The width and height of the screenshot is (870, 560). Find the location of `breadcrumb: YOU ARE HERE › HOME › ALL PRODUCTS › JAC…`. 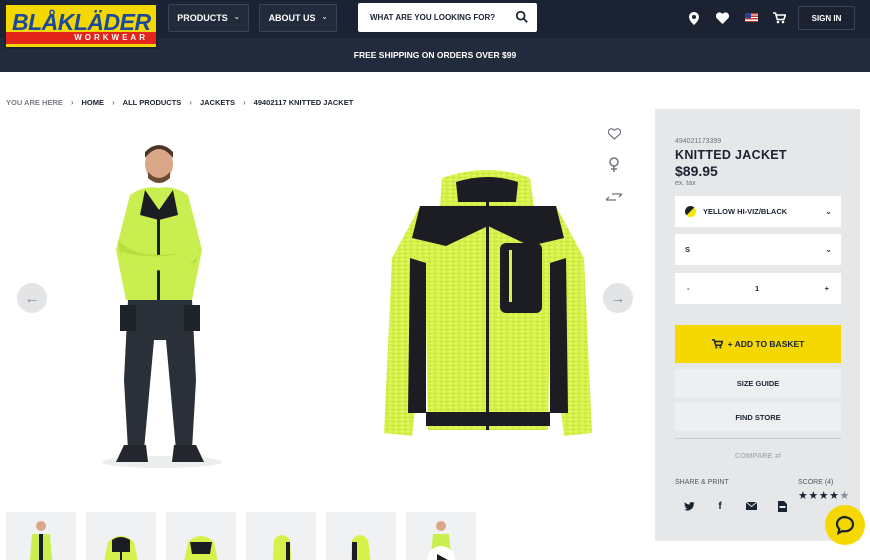

breadcrumb: YOU ARE HERE › HOME › ALL PRODUCTS › JAC… is located at coordinates (179, 102).